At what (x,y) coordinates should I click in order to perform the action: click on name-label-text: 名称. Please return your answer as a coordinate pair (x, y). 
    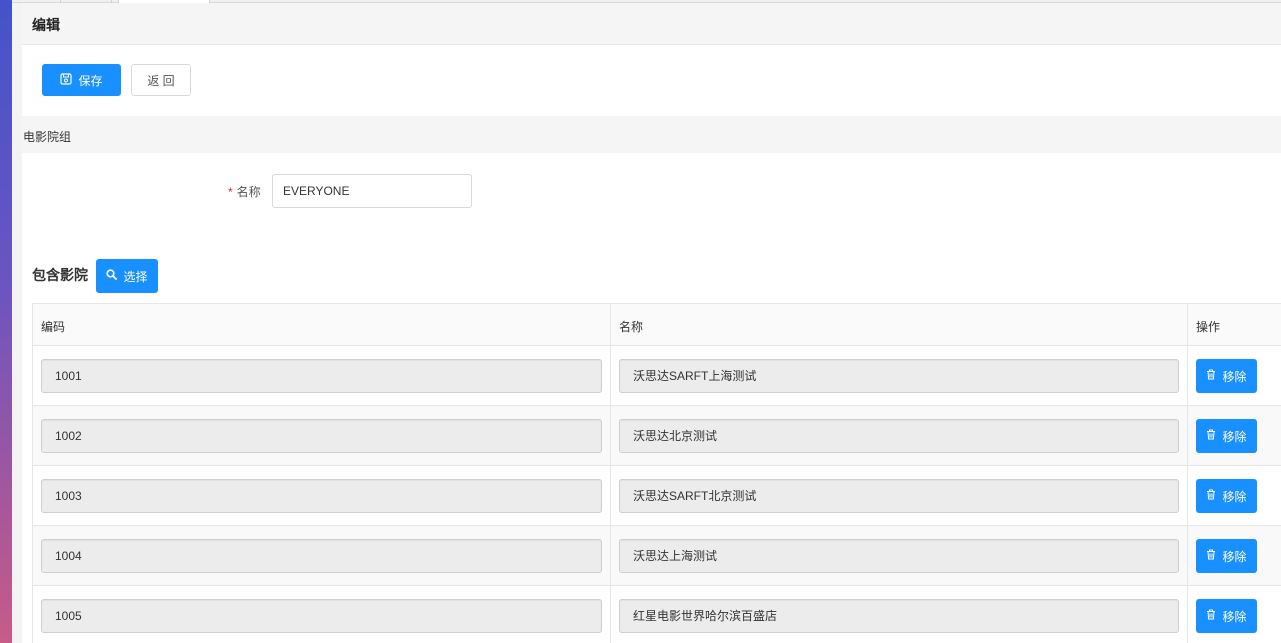
    Looking at the image, I should click on (248, 192).